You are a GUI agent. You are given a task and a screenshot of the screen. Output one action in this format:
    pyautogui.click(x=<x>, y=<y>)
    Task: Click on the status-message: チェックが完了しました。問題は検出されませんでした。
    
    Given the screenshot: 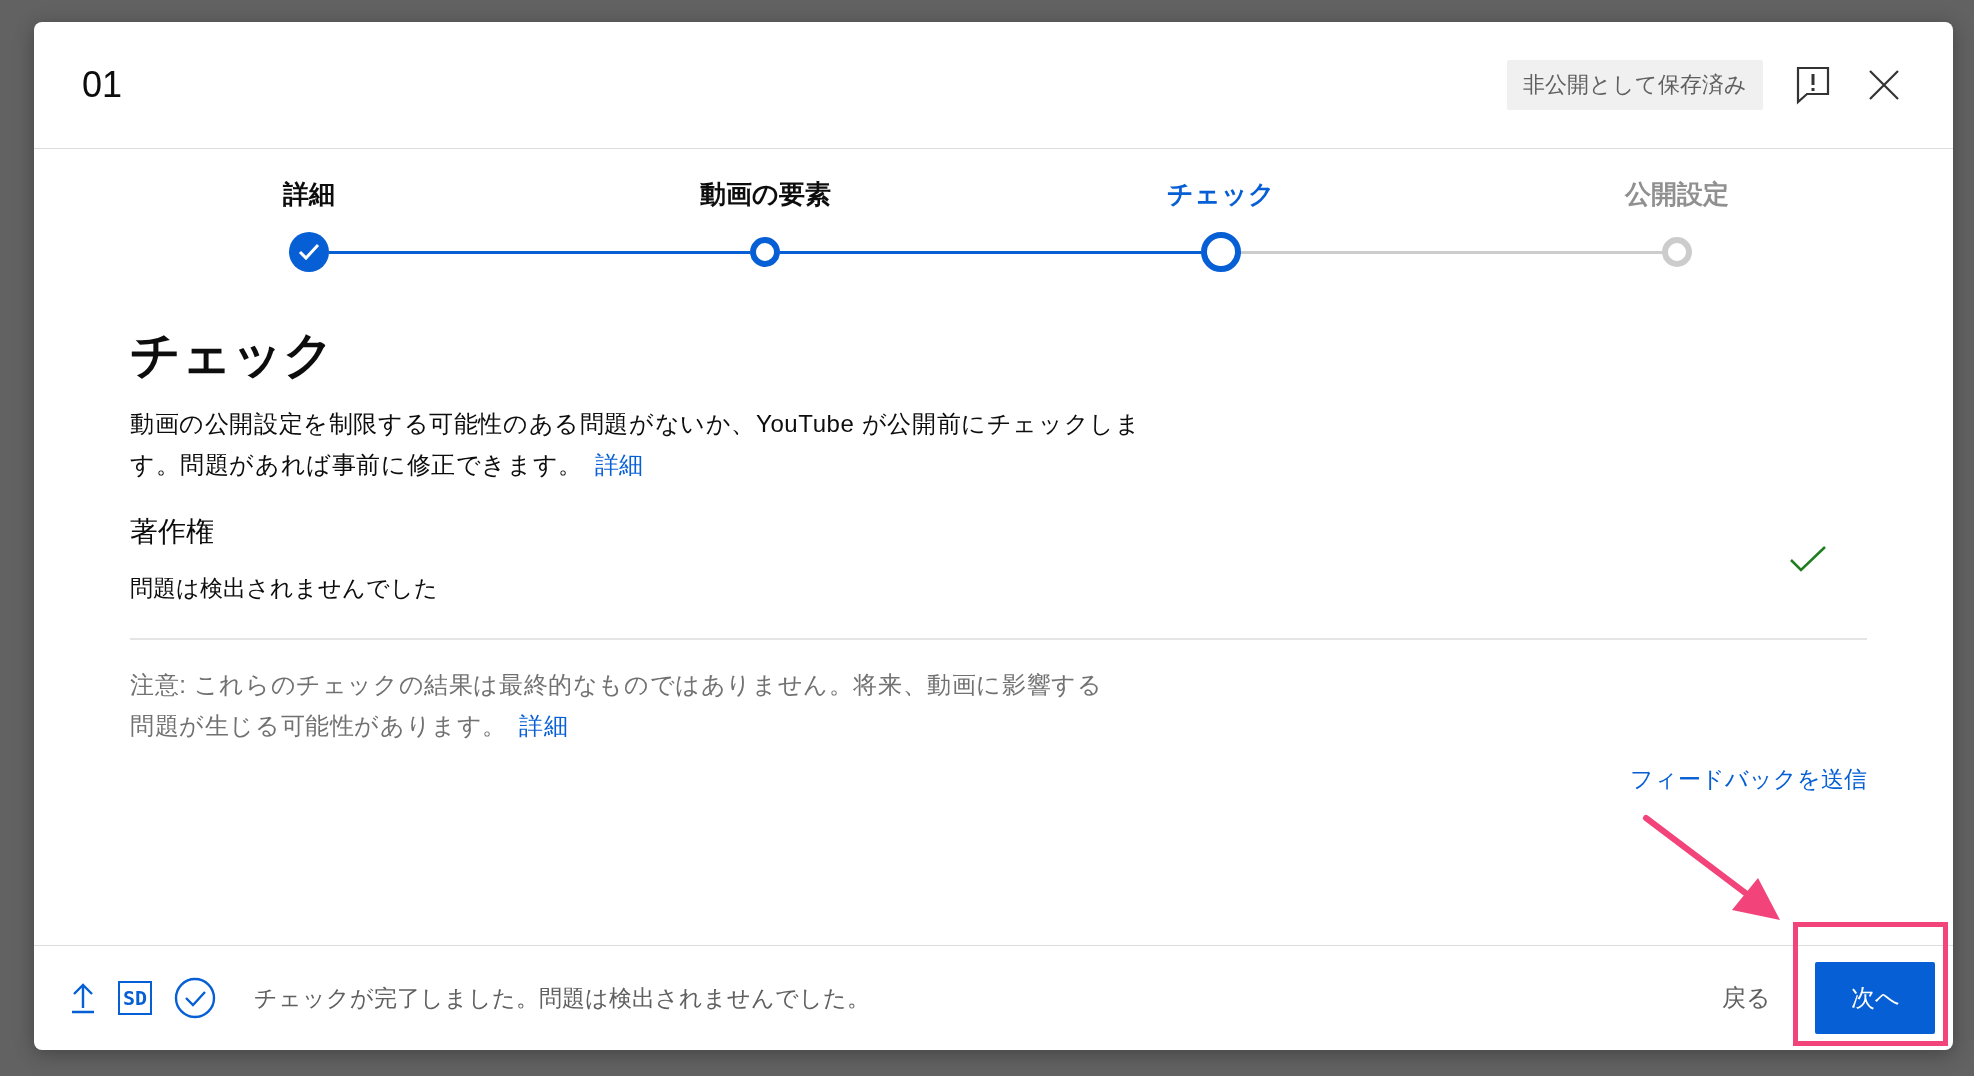 What is the action you would take?
    pyautogui.click(x=563, y=998)
    